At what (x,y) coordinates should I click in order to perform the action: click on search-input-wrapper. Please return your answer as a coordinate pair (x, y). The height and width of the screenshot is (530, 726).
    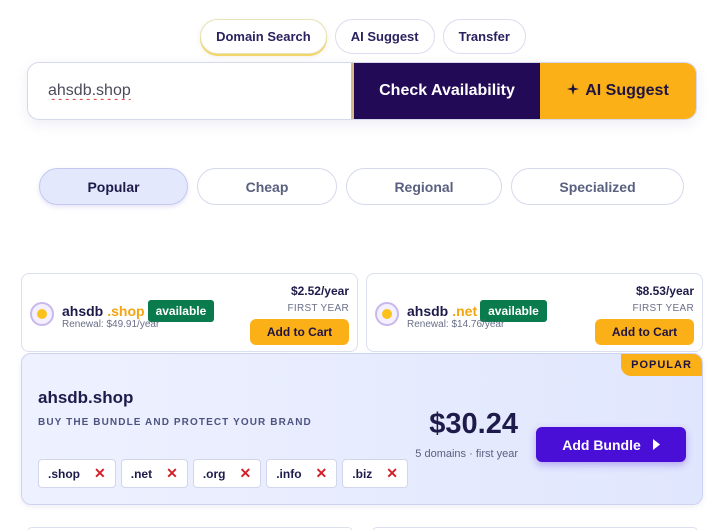
    Looking at the image, I should click on (191, 91).